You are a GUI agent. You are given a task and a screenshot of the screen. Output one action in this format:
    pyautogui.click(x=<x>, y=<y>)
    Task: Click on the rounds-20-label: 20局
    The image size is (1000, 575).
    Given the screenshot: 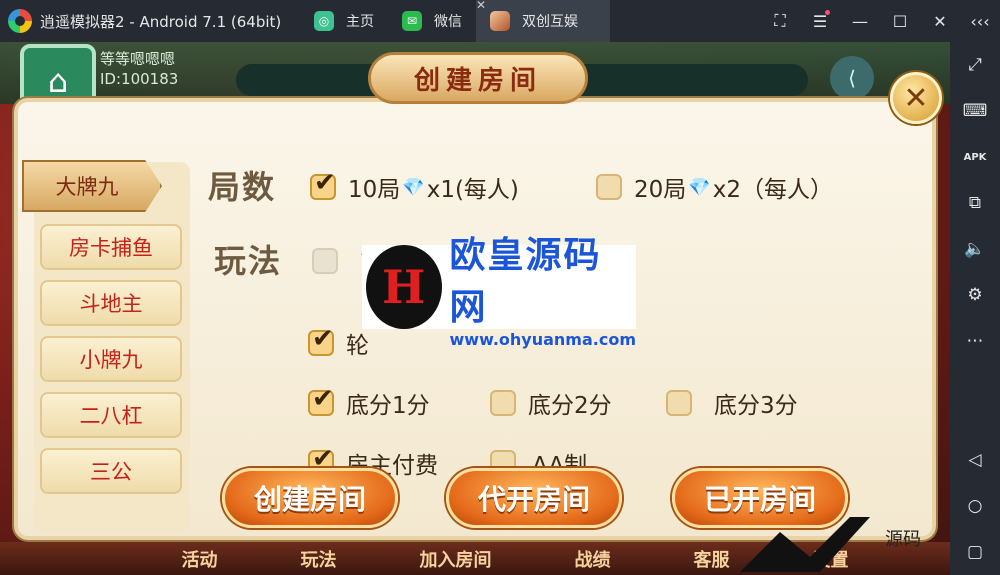 What is the action you would take?
    pyautogui.click(x=660, y=190)
    